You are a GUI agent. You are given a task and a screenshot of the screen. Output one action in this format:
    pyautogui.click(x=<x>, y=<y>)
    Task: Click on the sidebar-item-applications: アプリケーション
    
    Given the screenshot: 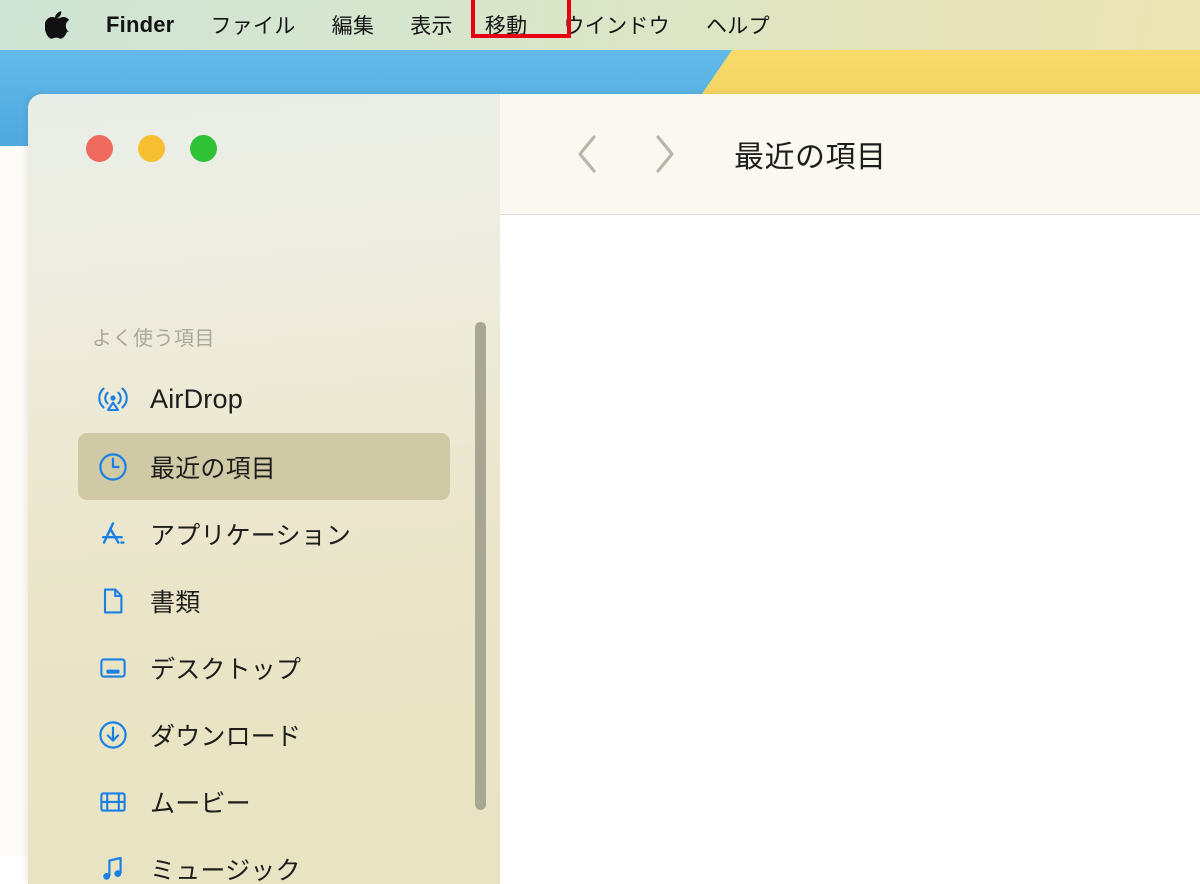 What is the action you would take?
    pyautogui.click(x=264, y=533)
    